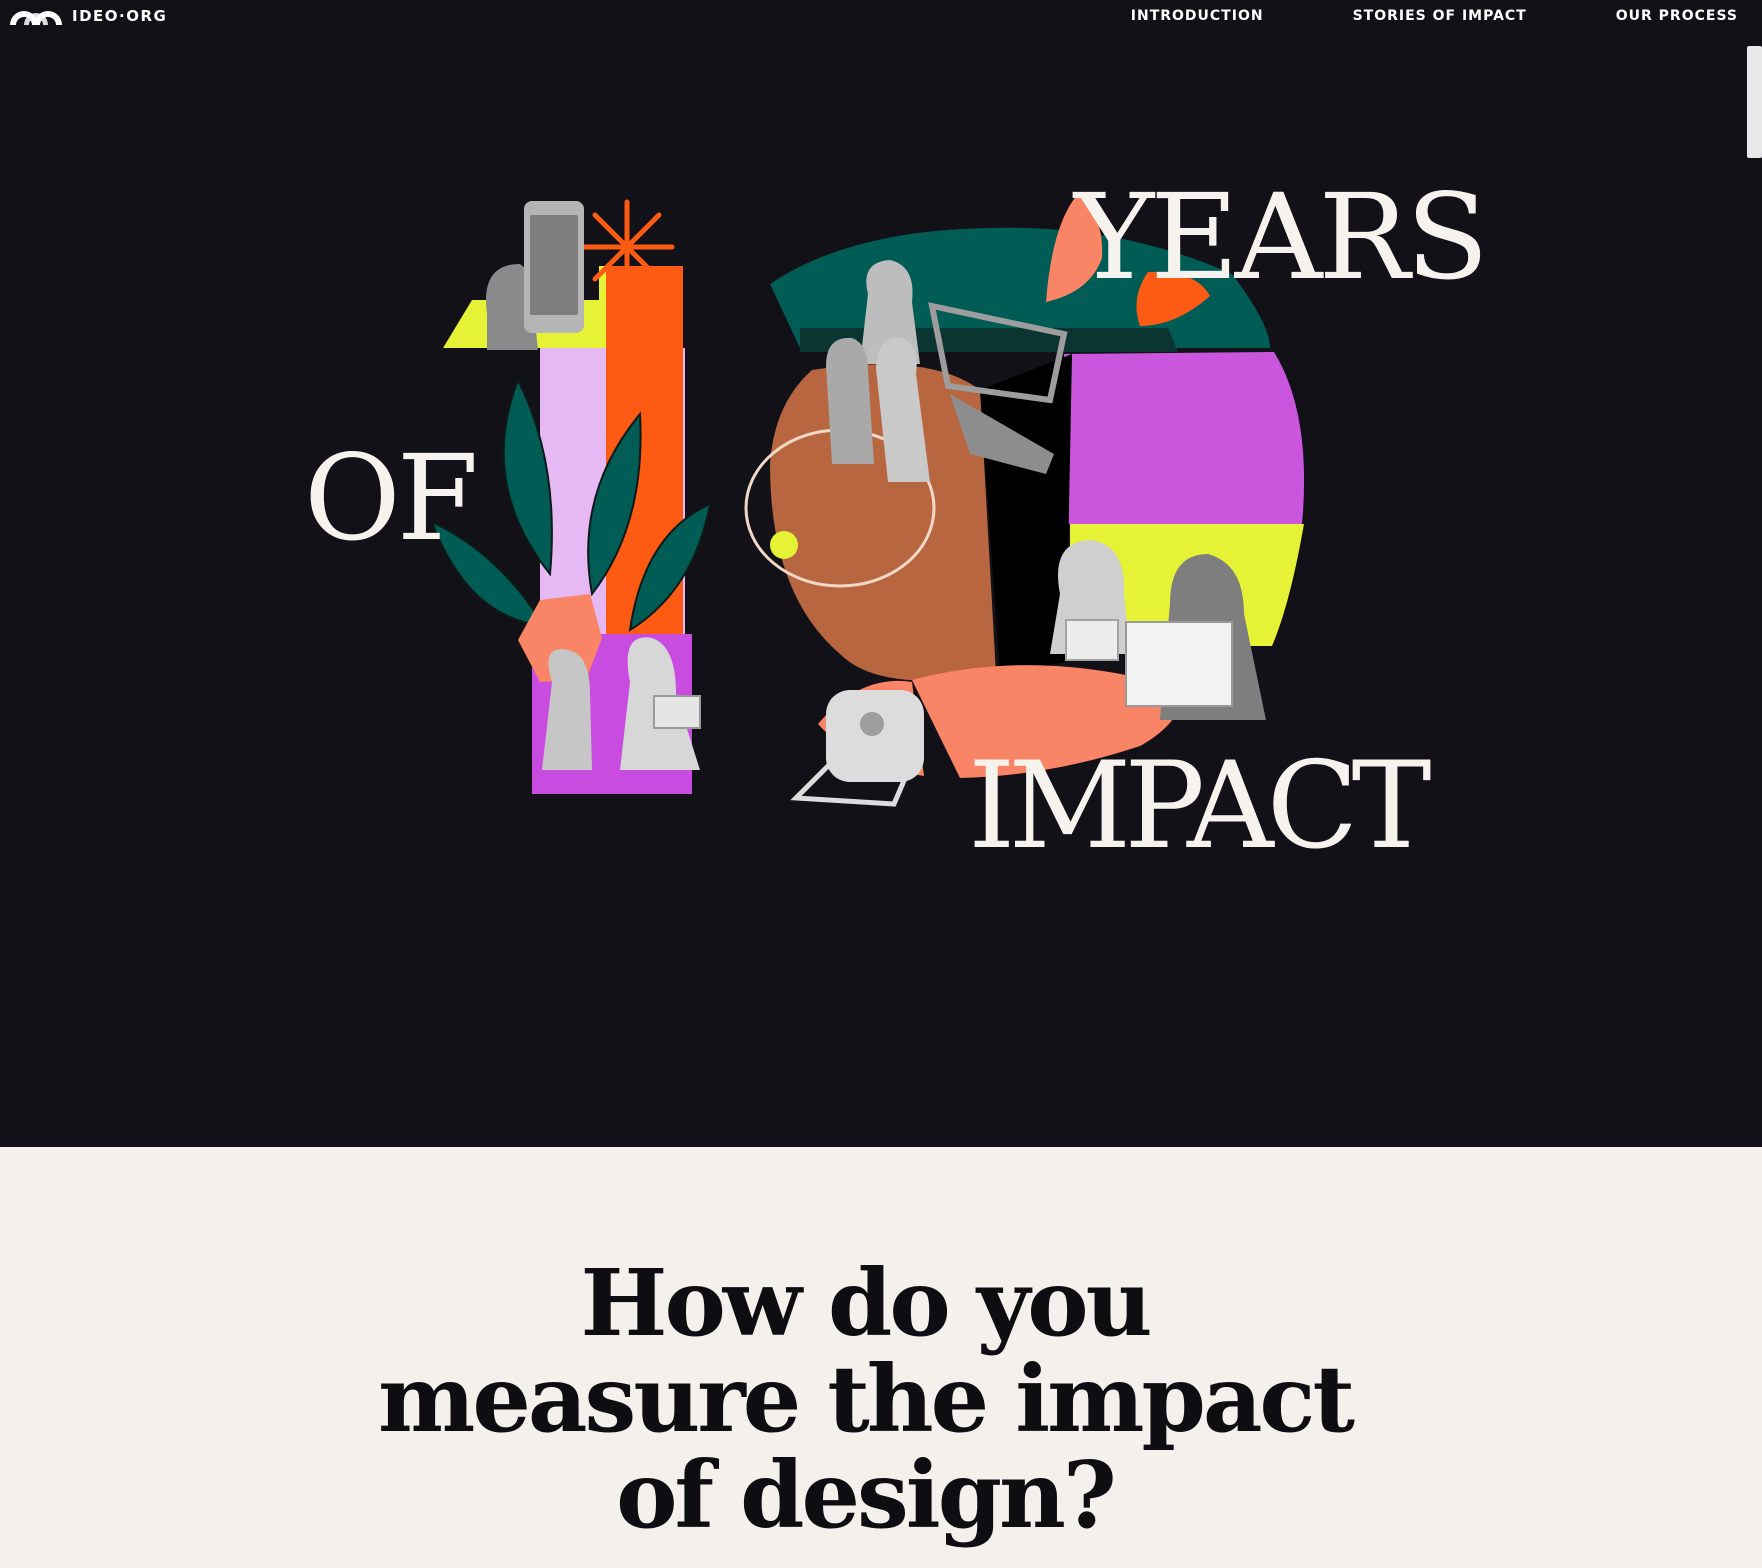 The width and height of the screenshot is (1762, 1568). I want to click on scrollbar-thumb, so click(1754, 102).